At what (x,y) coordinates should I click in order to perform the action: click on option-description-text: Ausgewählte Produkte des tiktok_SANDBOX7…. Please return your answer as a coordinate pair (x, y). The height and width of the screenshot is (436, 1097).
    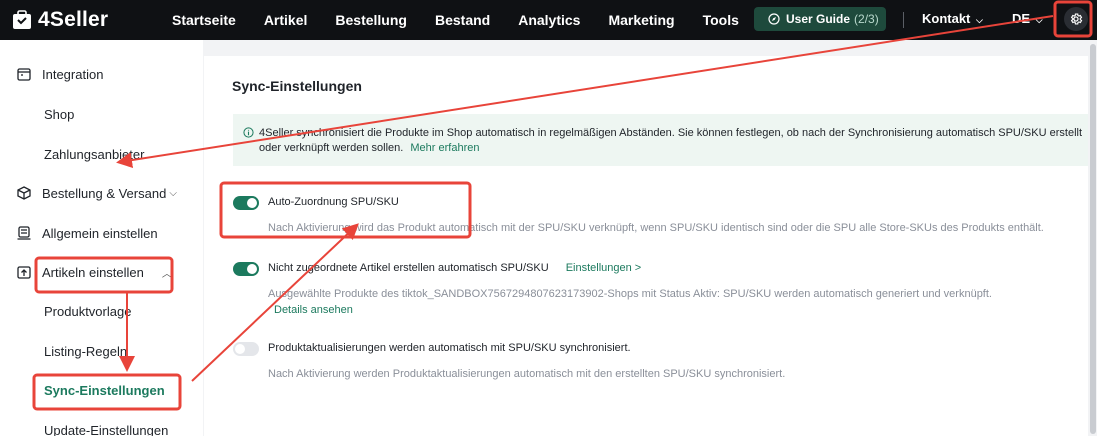
    Looking at the image, I should click on (630, 294).